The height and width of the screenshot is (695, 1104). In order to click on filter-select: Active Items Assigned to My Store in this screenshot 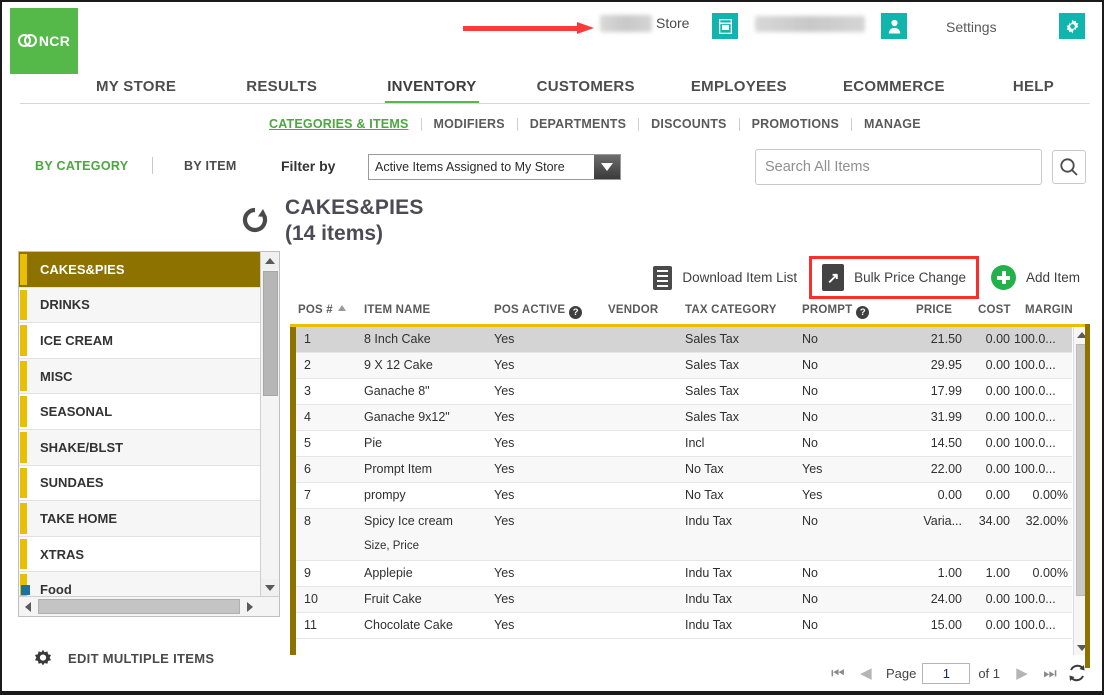, I will do `click(494, 167)`.